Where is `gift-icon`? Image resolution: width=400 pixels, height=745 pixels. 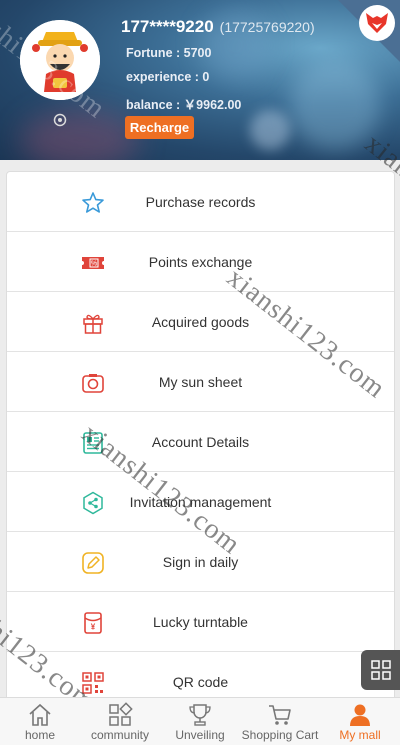
gift-icon is located at coordinates (93, 324).